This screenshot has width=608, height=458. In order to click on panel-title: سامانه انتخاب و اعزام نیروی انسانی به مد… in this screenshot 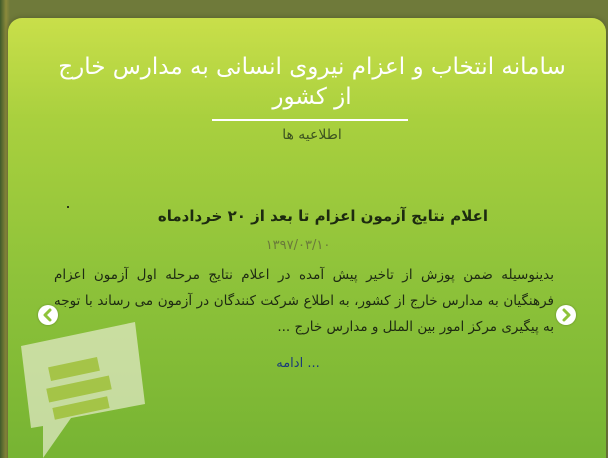, I will do `click(312, 82)`.